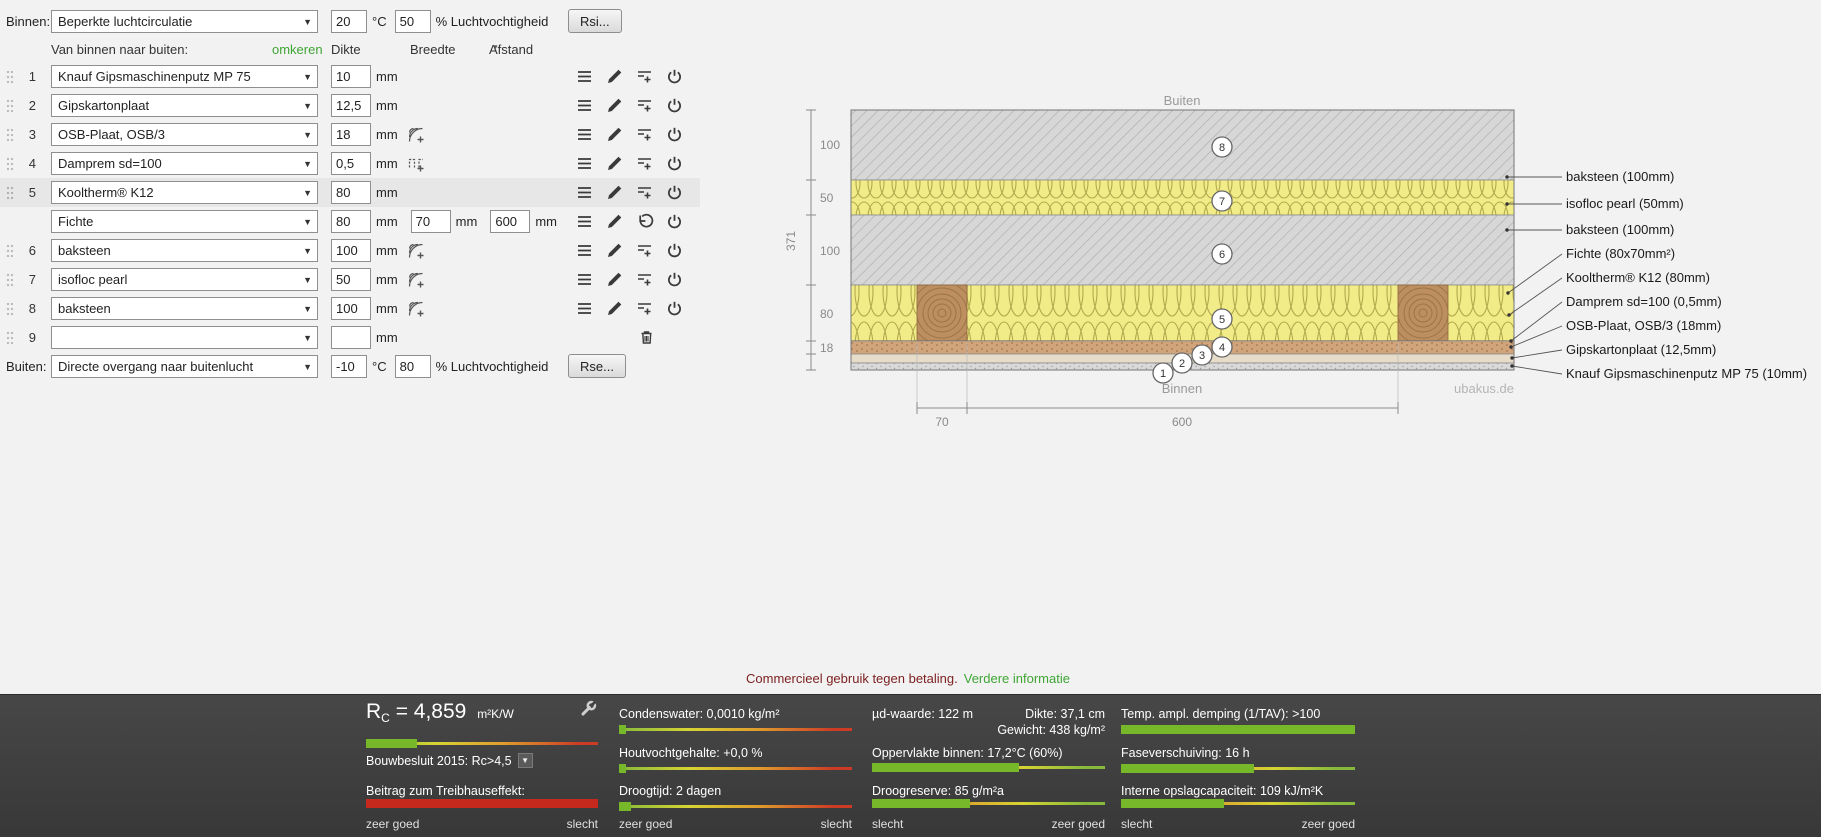 This screenshot has width=1821, height=837. I want to click on inside-surface-select: Beperkte luchtcirculatie ▼, so click(184, 21).